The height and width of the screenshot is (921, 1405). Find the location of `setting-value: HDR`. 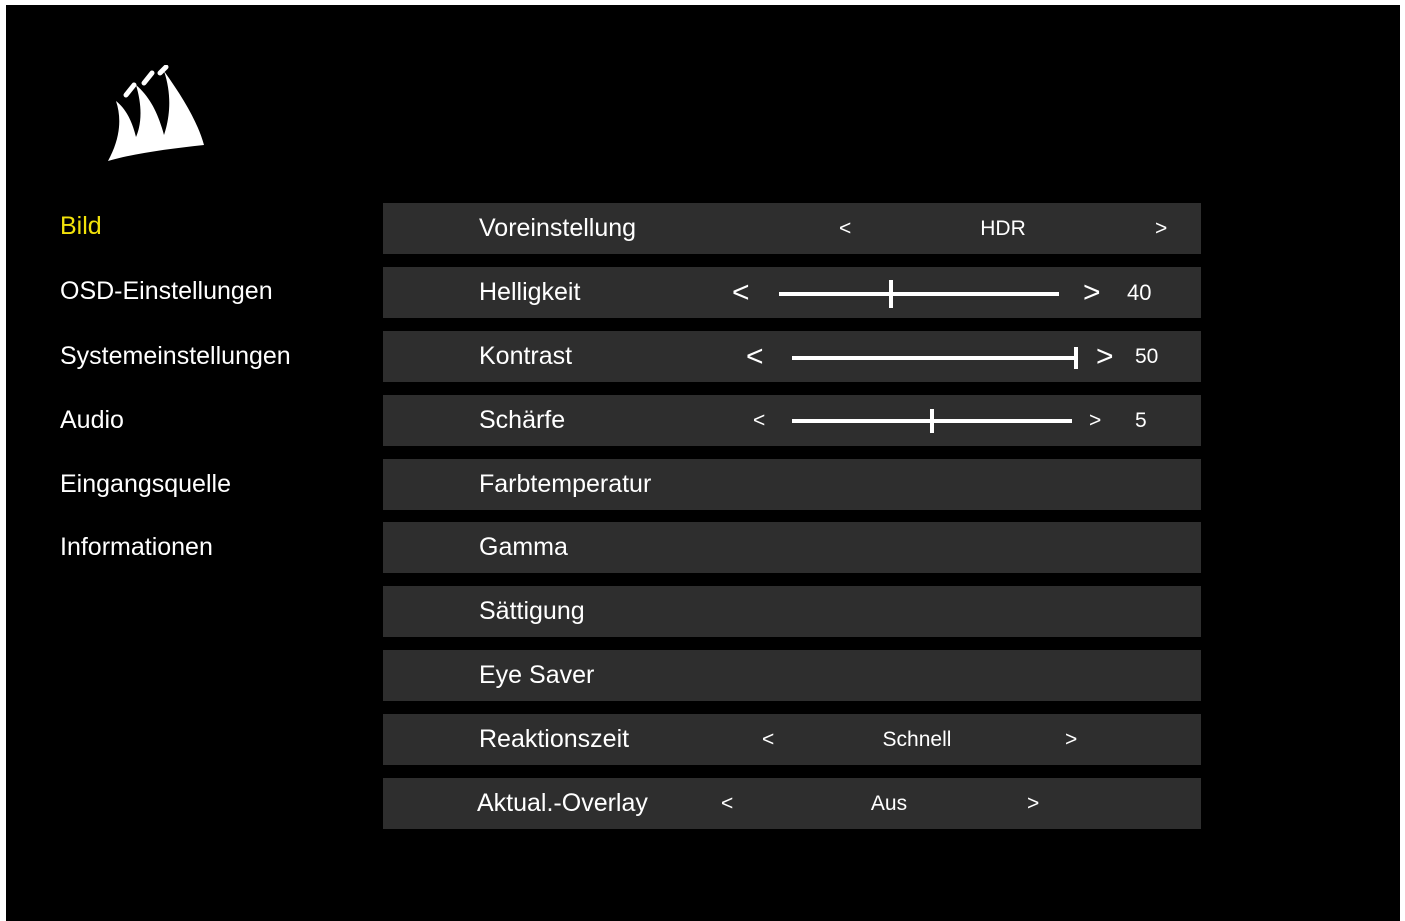

setting-value: HDR is located at coordinates (1003, 228).